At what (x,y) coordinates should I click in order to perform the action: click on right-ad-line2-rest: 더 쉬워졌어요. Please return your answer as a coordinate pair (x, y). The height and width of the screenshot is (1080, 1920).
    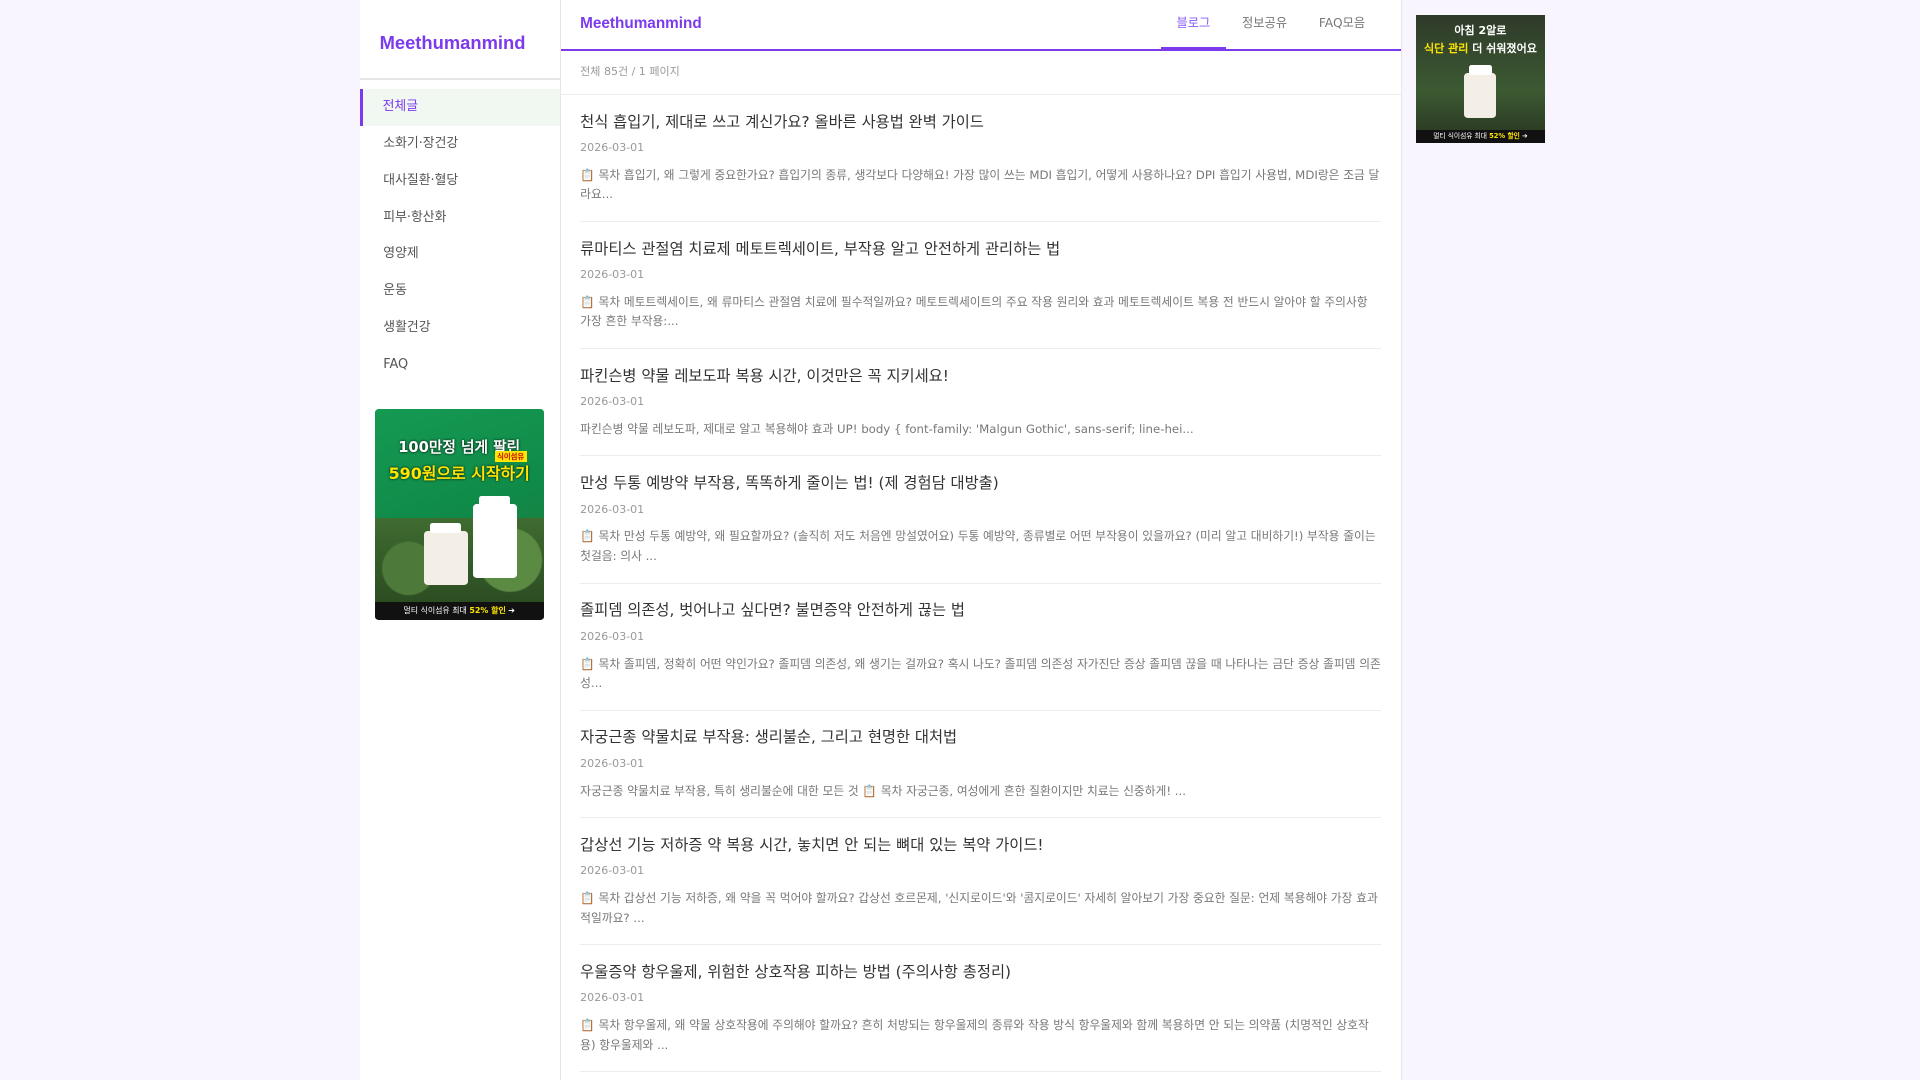
    Looking at the image, I should click on (1502, 49).